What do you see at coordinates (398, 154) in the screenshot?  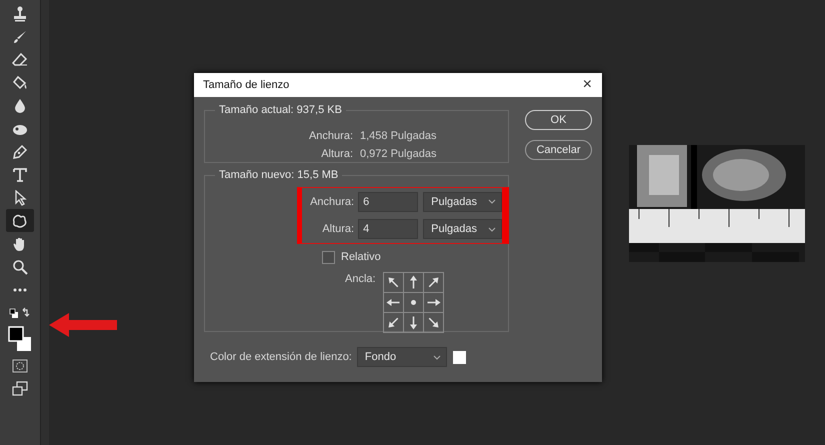 I see `size-value: 0,972 Pulgadas` at bounding box center [398, 154].